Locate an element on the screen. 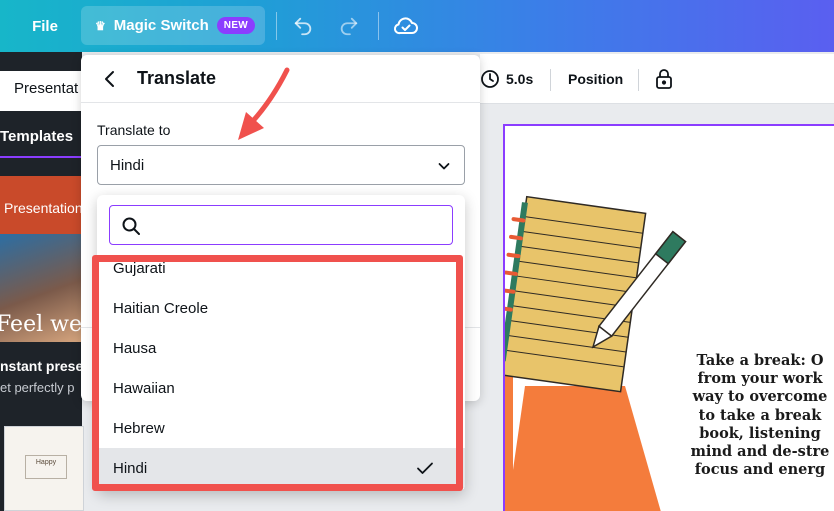 This screenshot has width=834, height=511. panel-title: Translate is located at coordinates (177, 78).